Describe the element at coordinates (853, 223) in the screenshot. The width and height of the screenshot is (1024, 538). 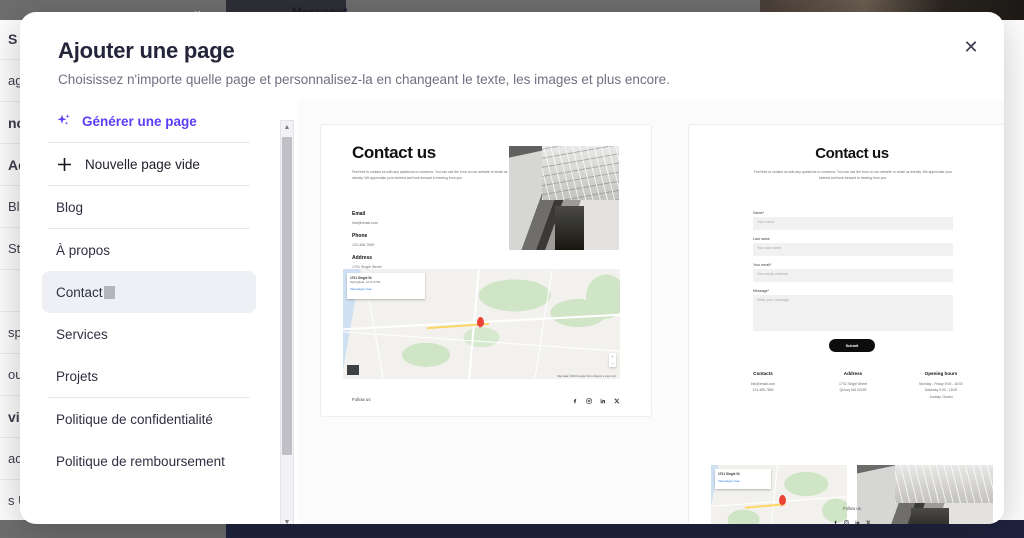
I see `input-name: Your name` at that location.